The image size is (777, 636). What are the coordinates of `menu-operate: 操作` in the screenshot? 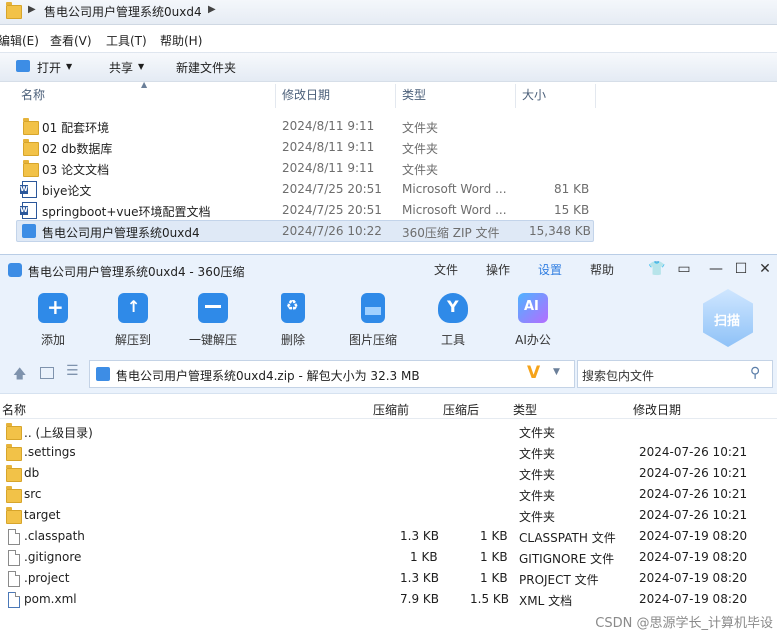 It's located at (498, 269).